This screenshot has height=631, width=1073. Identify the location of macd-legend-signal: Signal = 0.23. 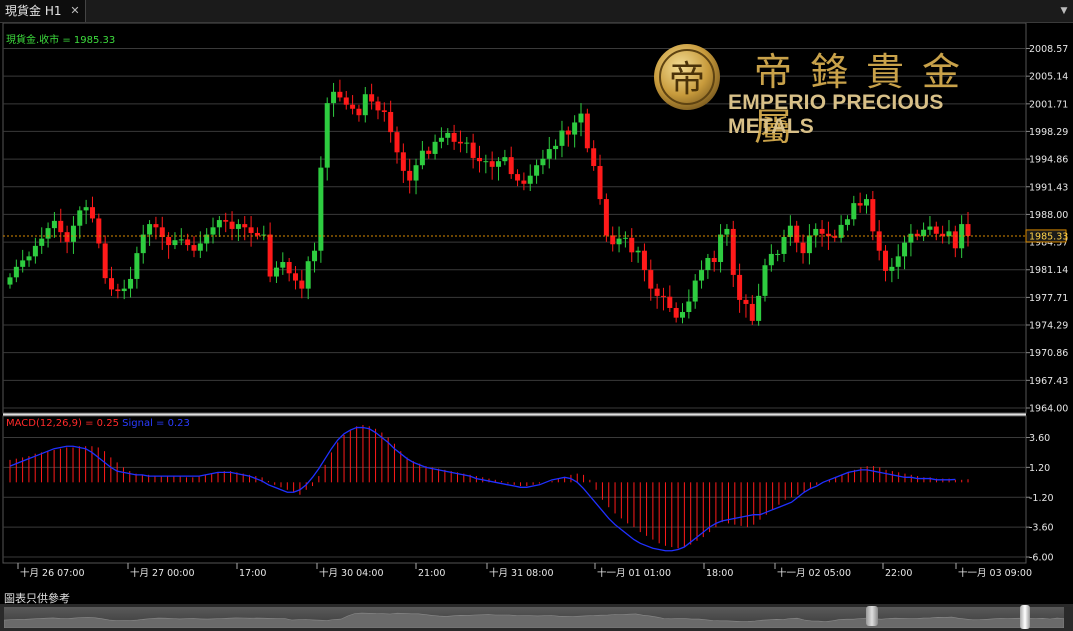
(156, 423).